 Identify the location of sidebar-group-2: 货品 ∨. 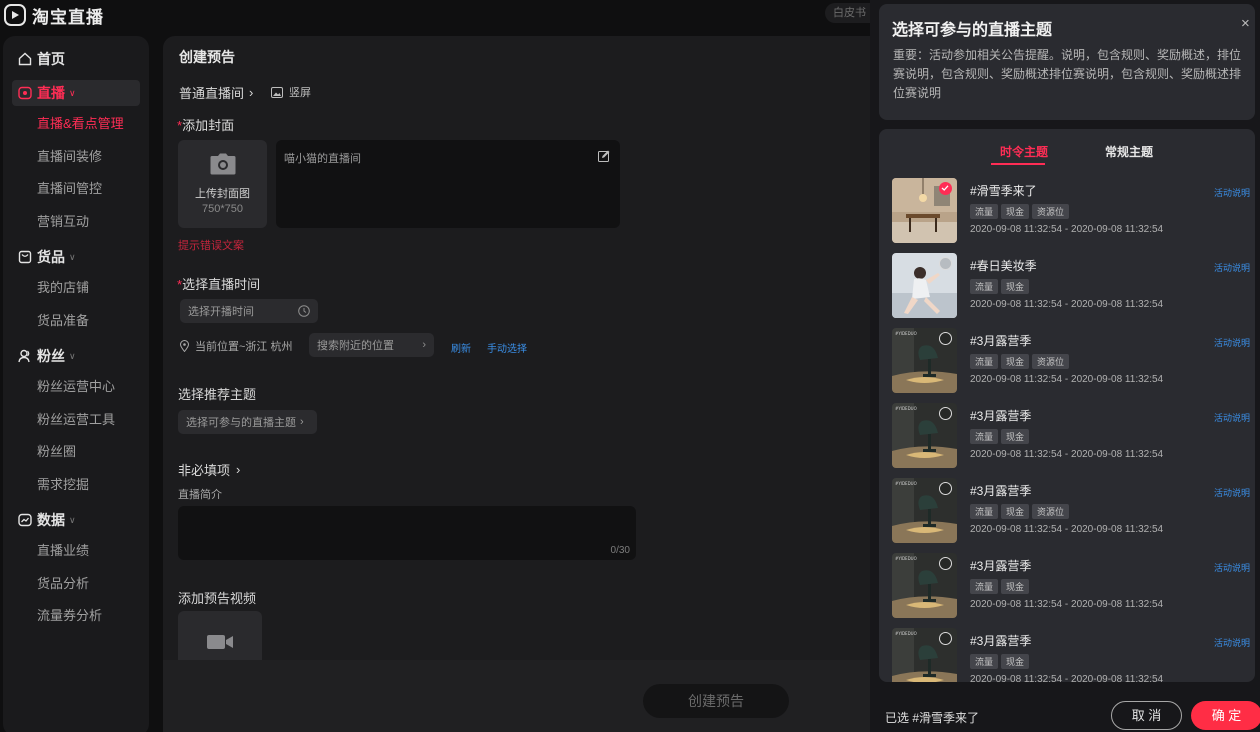
(76, 257).